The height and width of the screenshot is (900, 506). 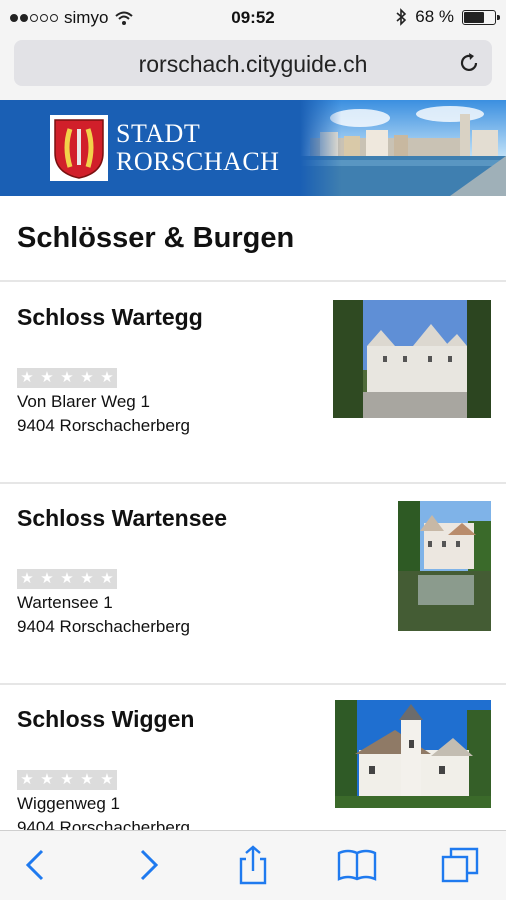 What do you see at coordinates (357, 865) in the screenshot?
I see `bookmarks-icon` at bounding box center [357, 865].